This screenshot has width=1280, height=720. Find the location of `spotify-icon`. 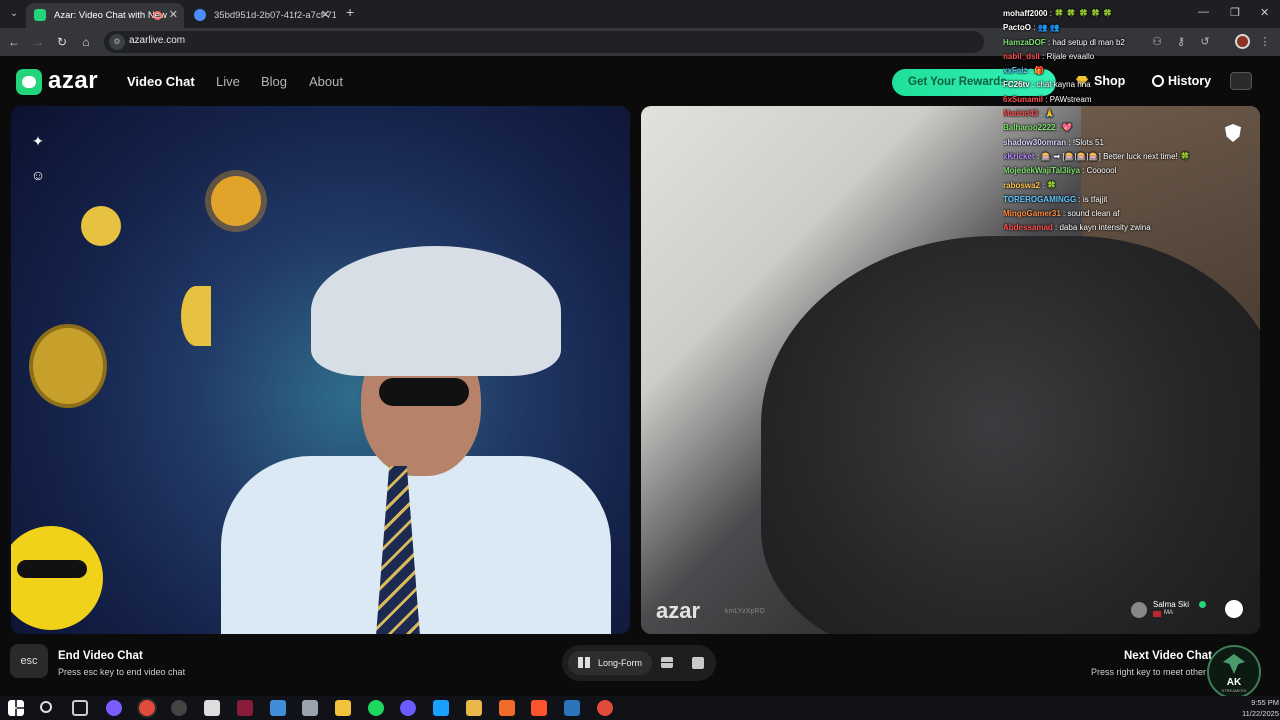

spotify-icon is located at coordinates (376, 708).